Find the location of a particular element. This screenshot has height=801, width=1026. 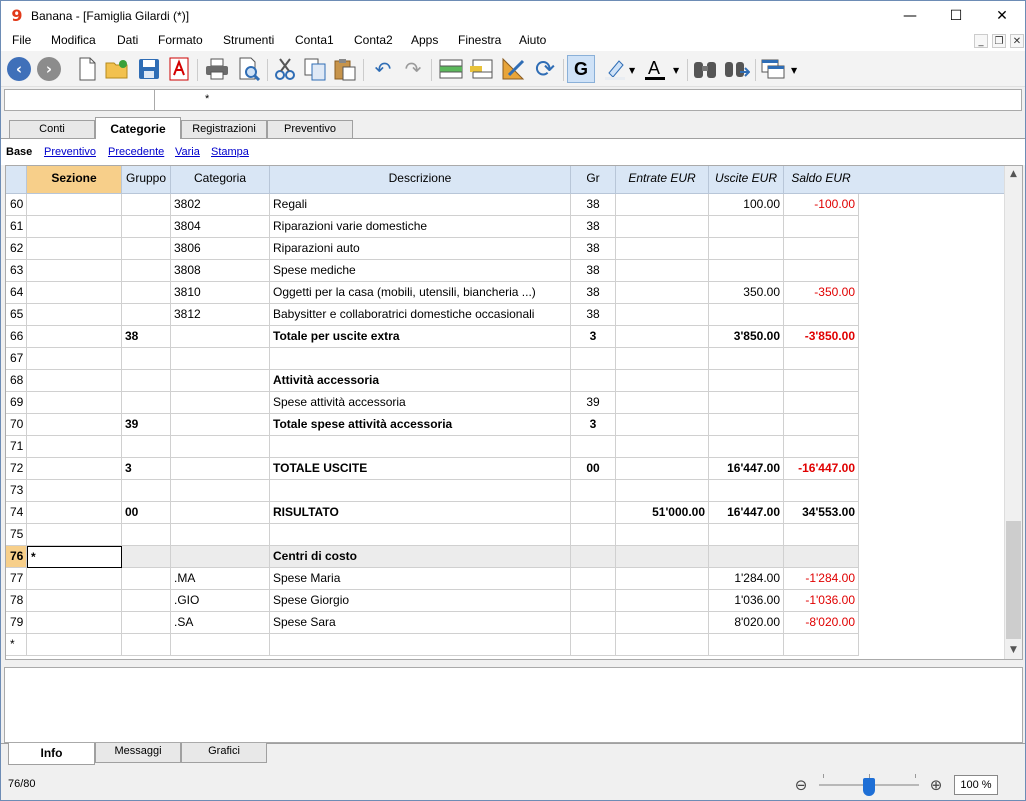

table-row: 78 .GIO Spese Giorgio 1'036.00 -1'036.00 is located at coordinates (432, 601).